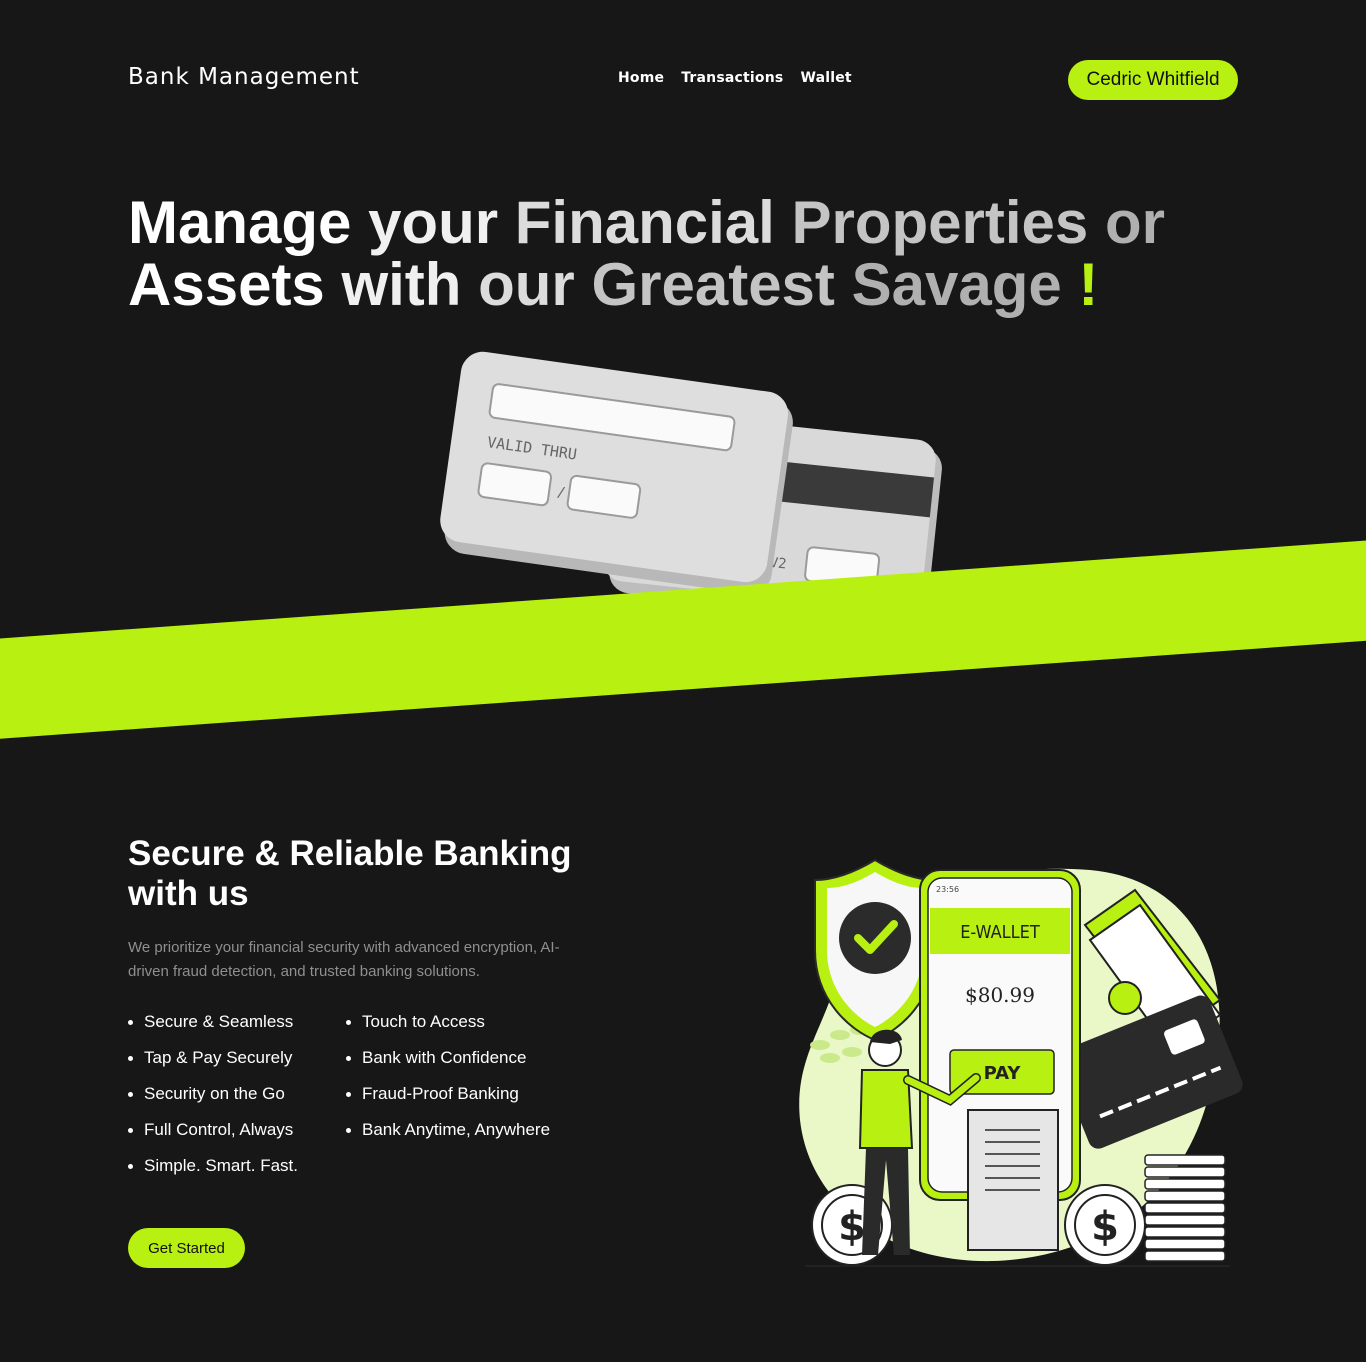 This screenshot has height=1362, width=1366. Describe the element at coordinates (448, 1062) in the screenshot. I see `list-item: Bank with Confidence` at that location.